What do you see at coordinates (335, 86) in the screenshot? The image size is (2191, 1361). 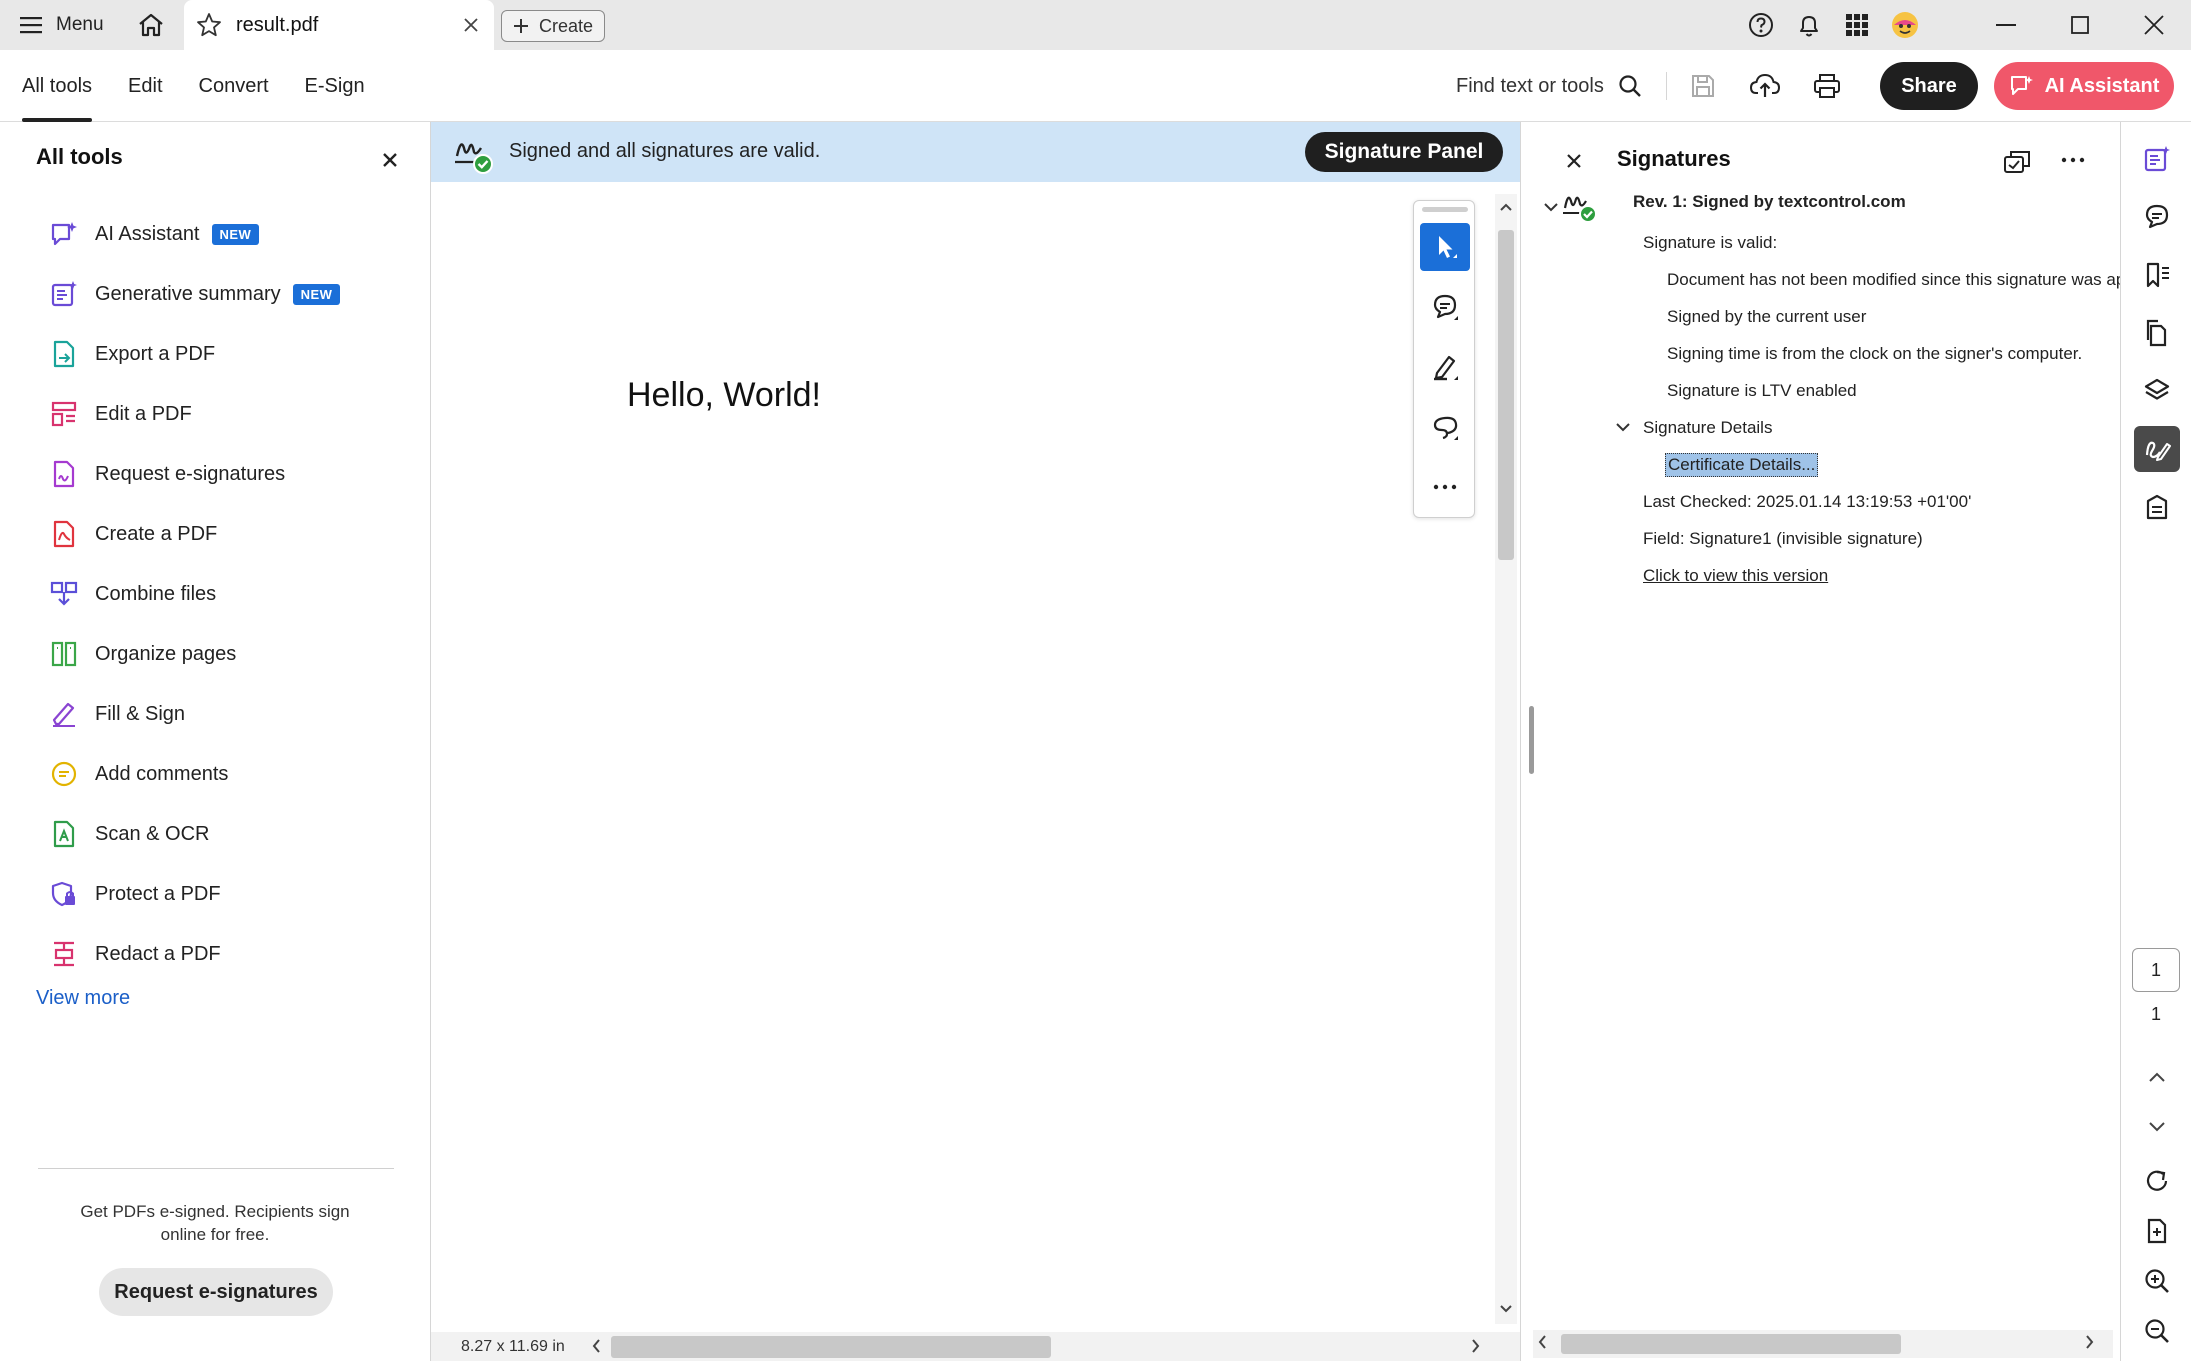 I see `tab-e-sign: E-Sign` at bounding box center [335, 86].